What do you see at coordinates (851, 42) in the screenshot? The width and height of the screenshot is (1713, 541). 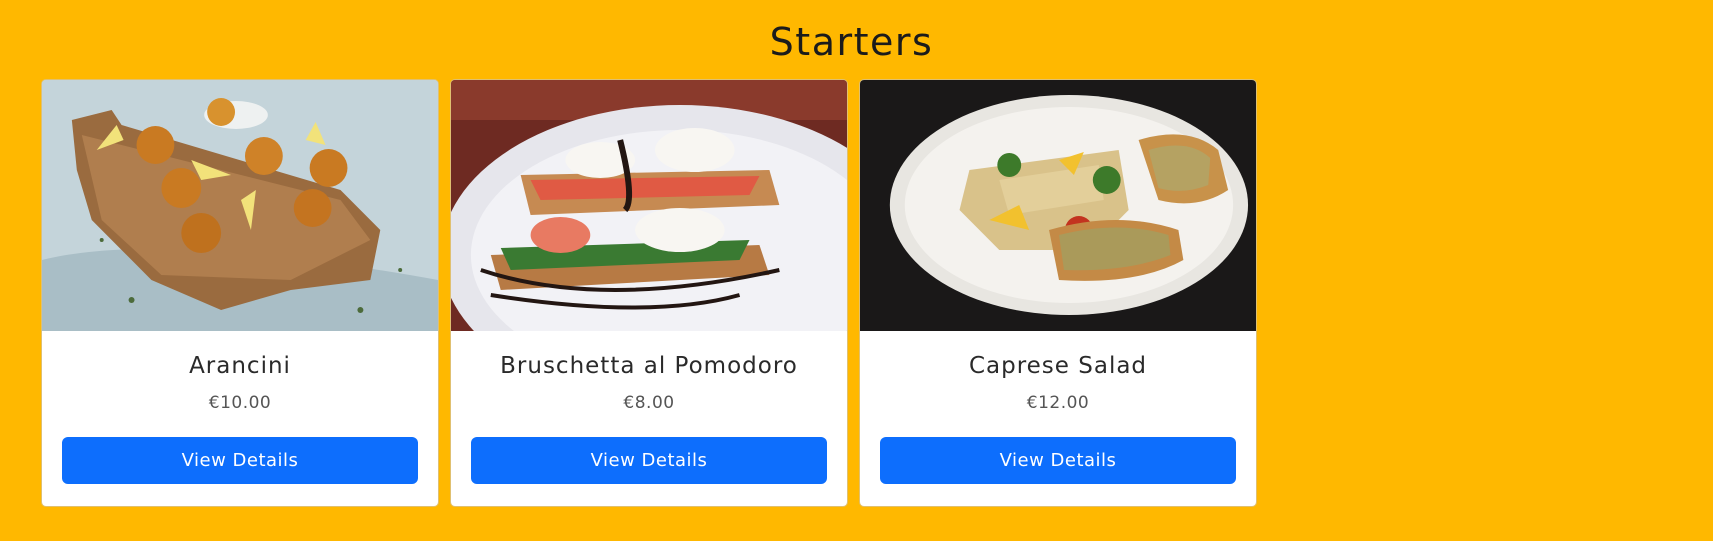 I see `section-title: Starters` at bounding box center [851, 42].